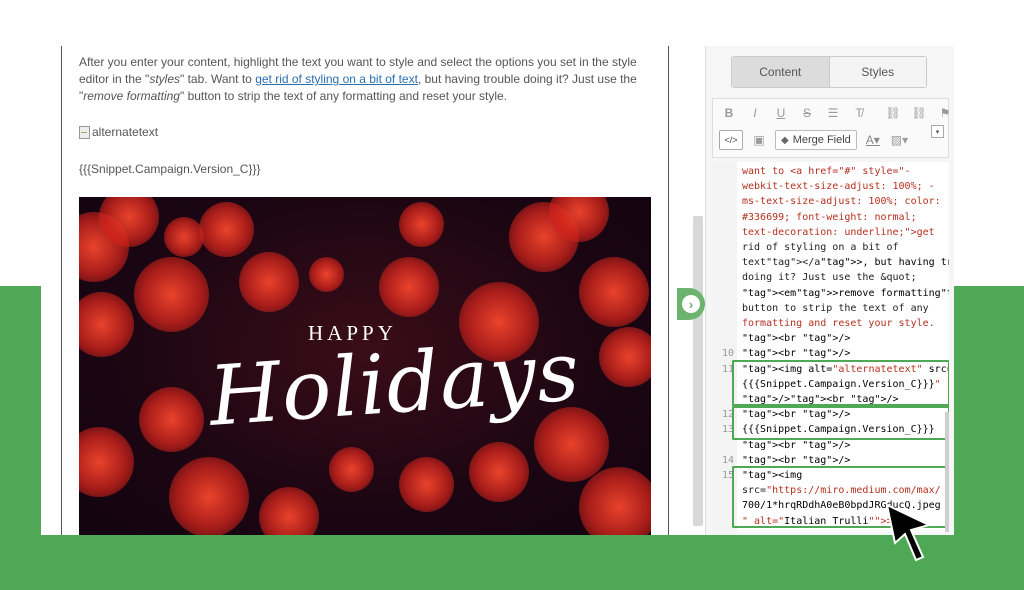 The height and width of the screenshot is (590, 1024). Describe the element at coordinates (859, 113) in the screenshot. I see `remove-format-icon: T̸` at that location.